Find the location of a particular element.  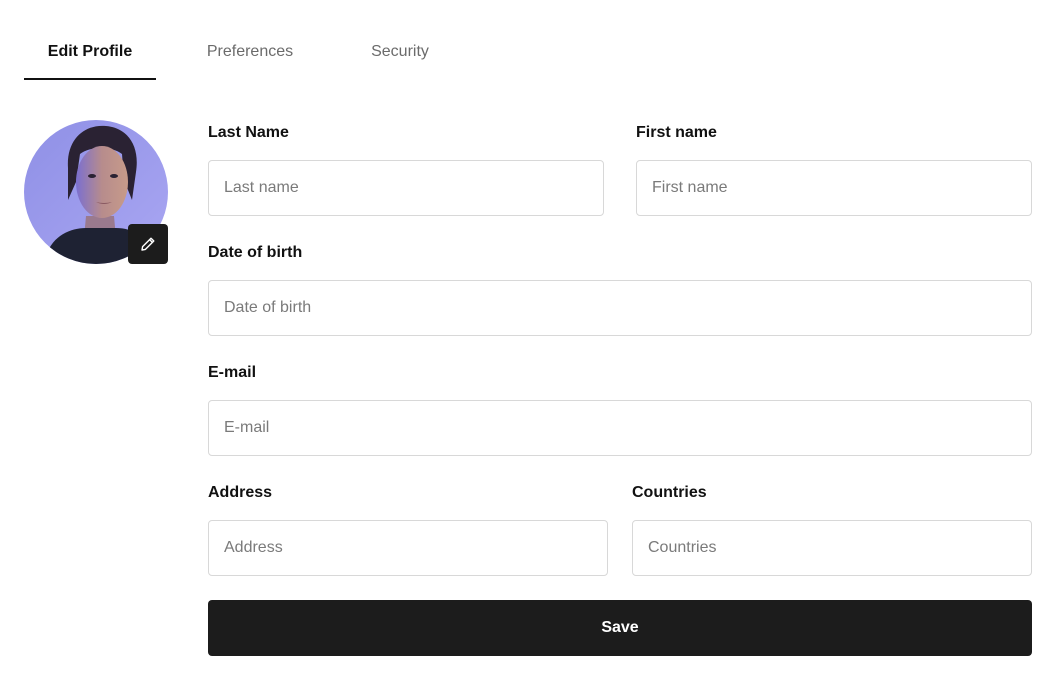

edit-avatar-button is located at coordinates (148, 244).